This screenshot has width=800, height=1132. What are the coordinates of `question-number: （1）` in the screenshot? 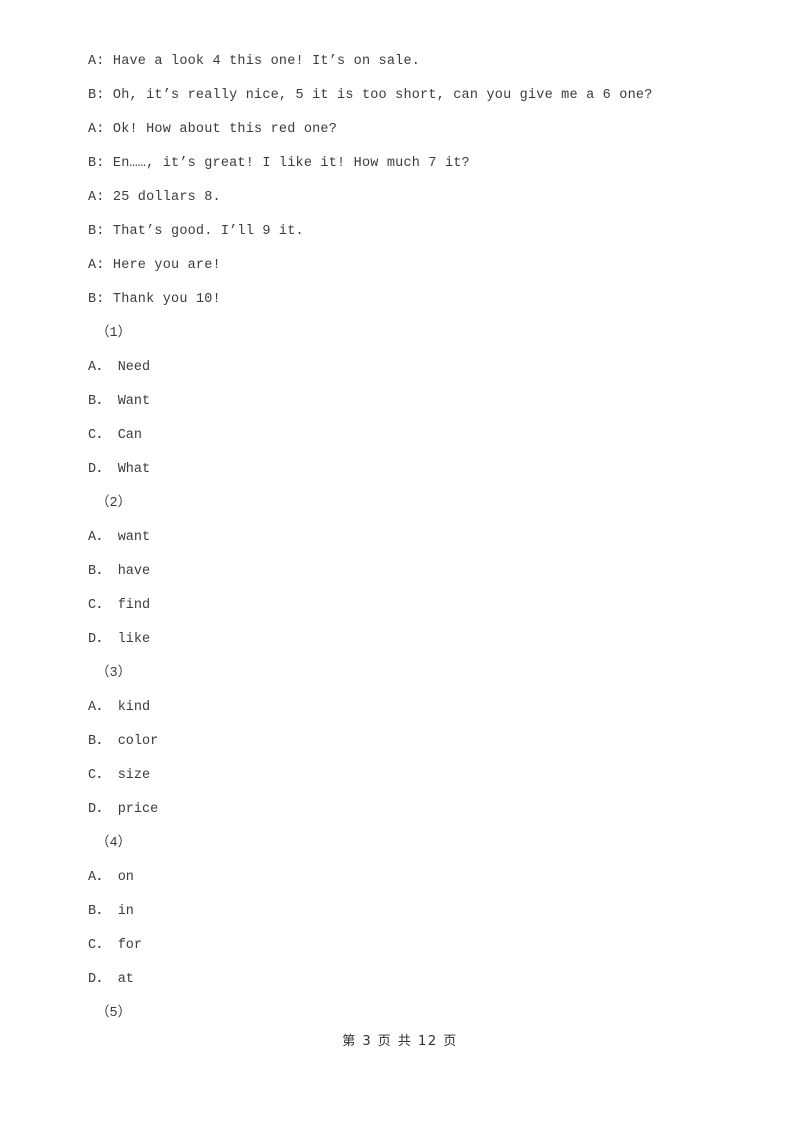 It's located at (114, 333).